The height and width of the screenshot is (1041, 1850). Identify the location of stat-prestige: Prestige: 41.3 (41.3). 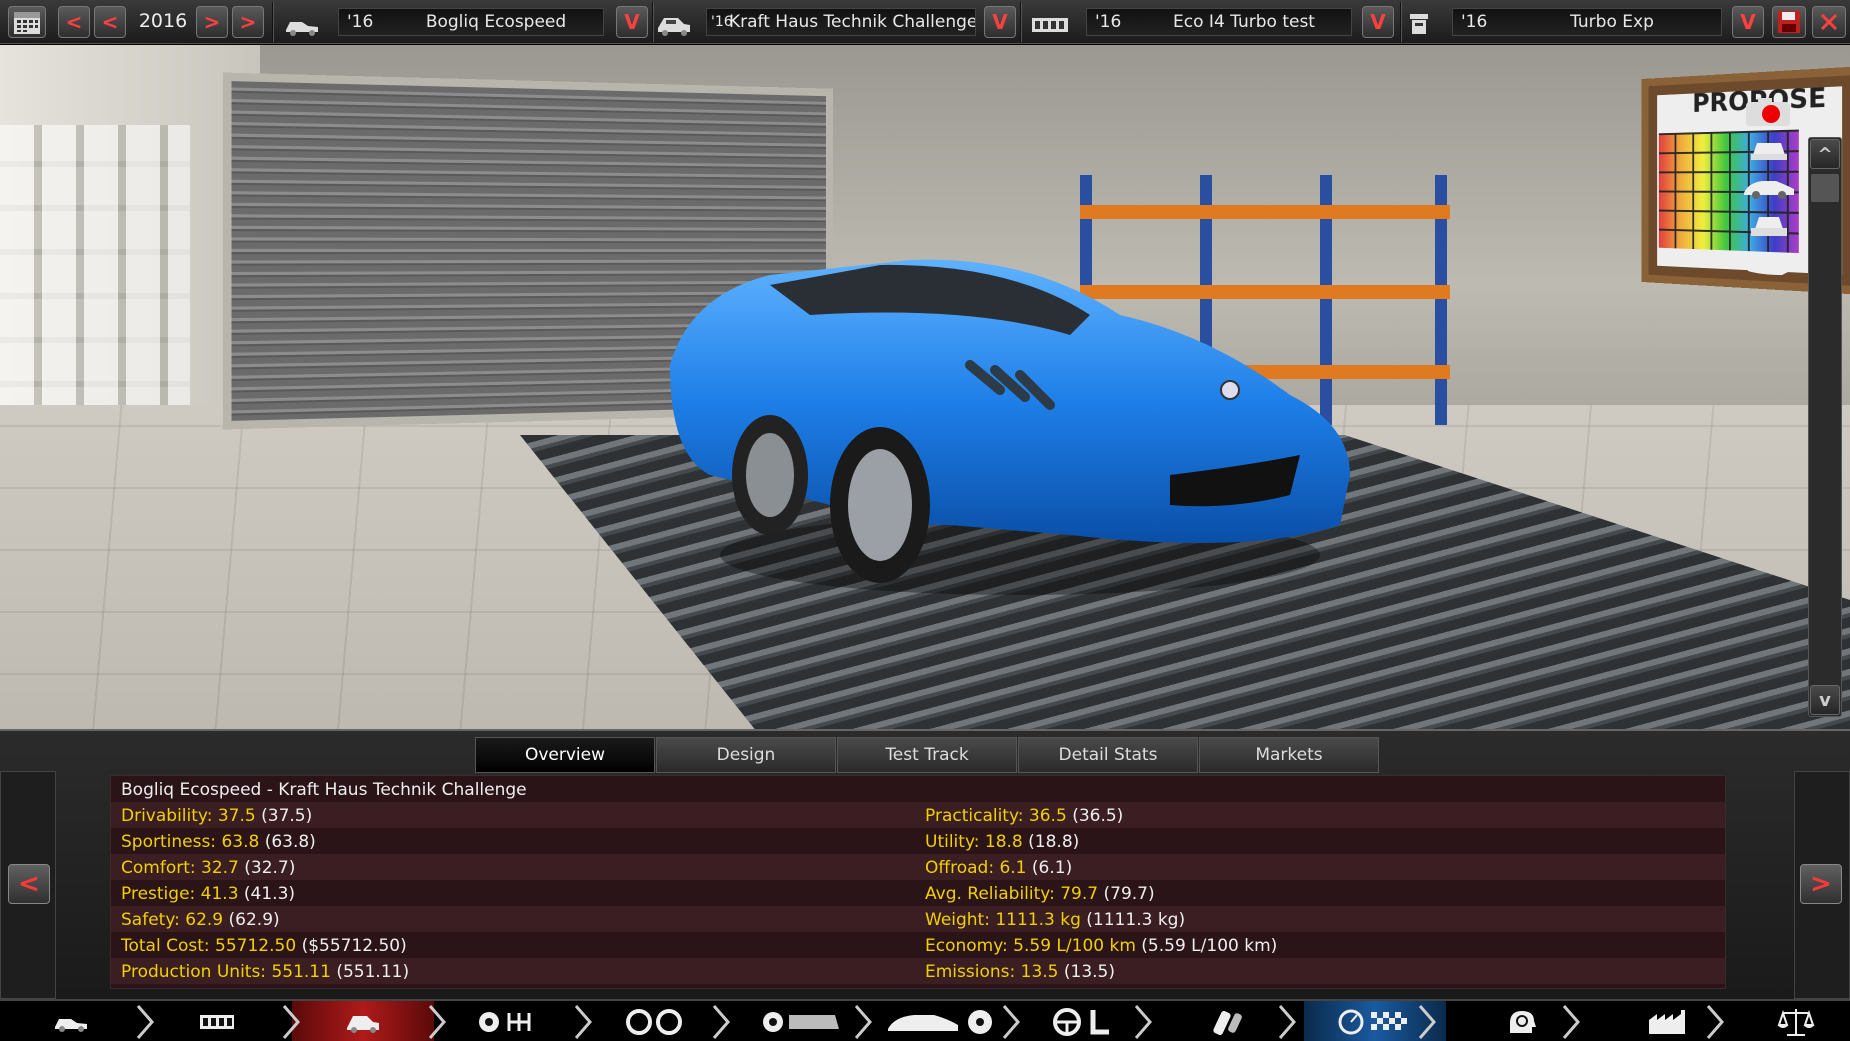
(208, 894).